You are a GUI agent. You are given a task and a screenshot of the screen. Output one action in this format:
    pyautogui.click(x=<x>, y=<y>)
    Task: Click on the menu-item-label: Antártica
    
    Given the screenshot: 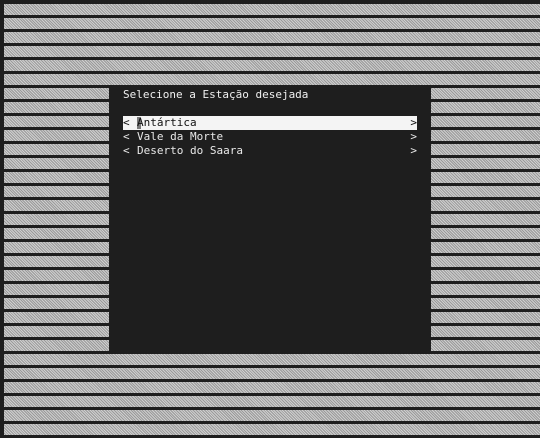 What is the action you would take?
    pyautogui.click(x=167, y=122)
    